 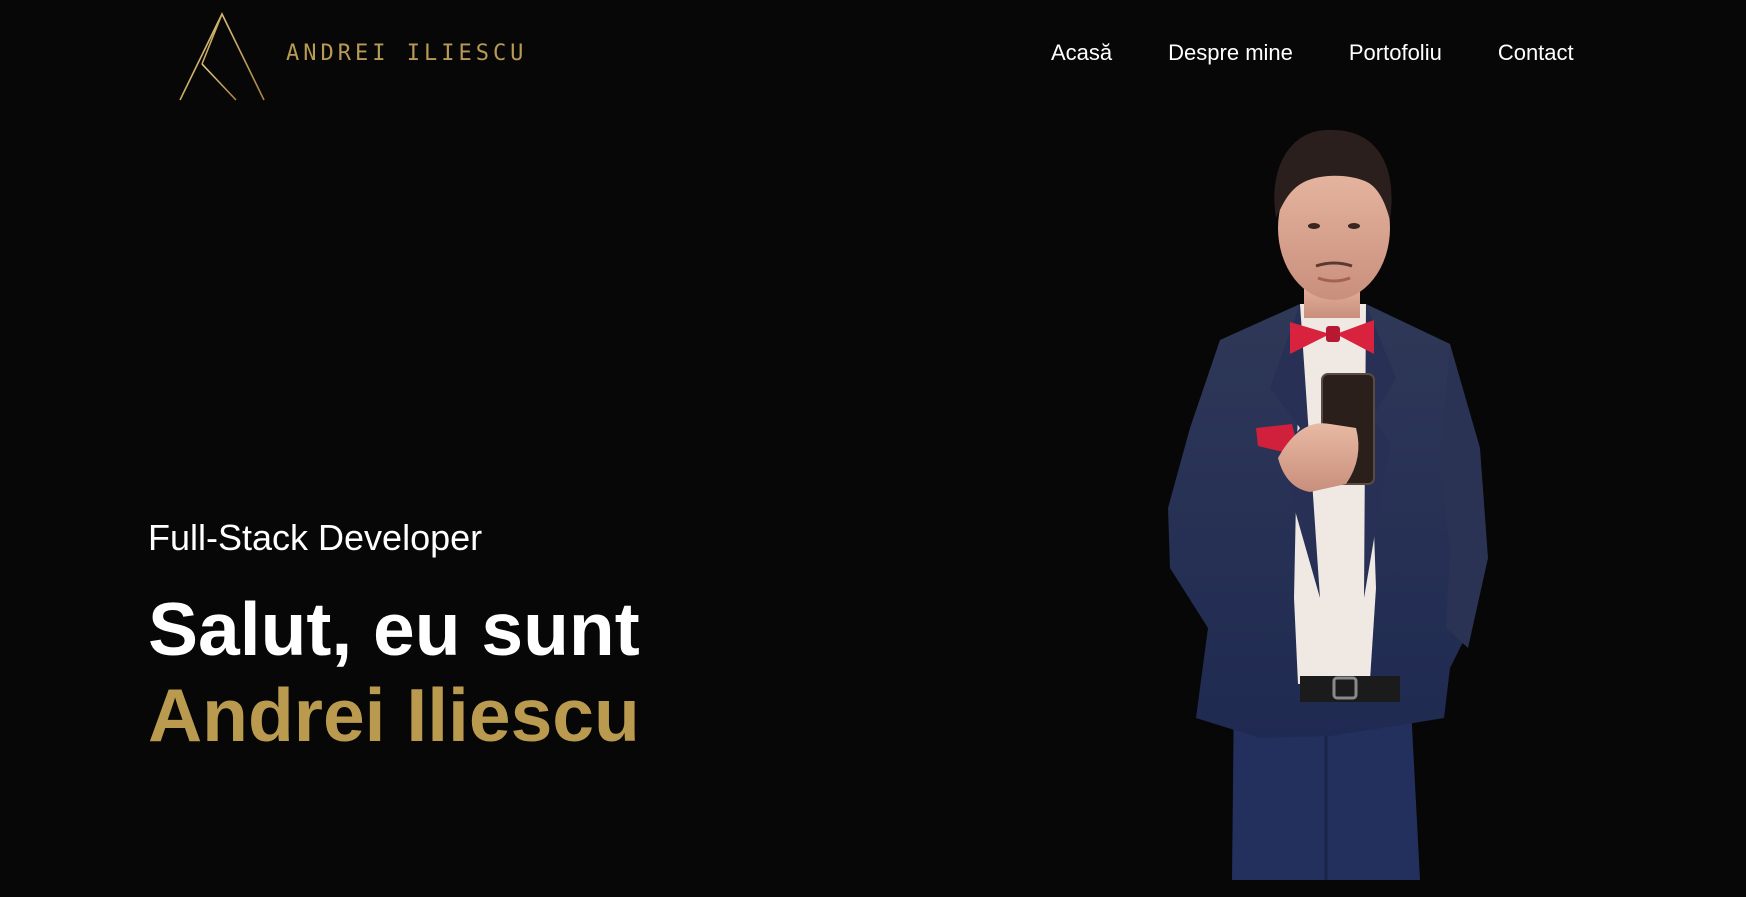 I want to click on logo-link: ANDREI ILIESCU, so click(x=352, y=57).